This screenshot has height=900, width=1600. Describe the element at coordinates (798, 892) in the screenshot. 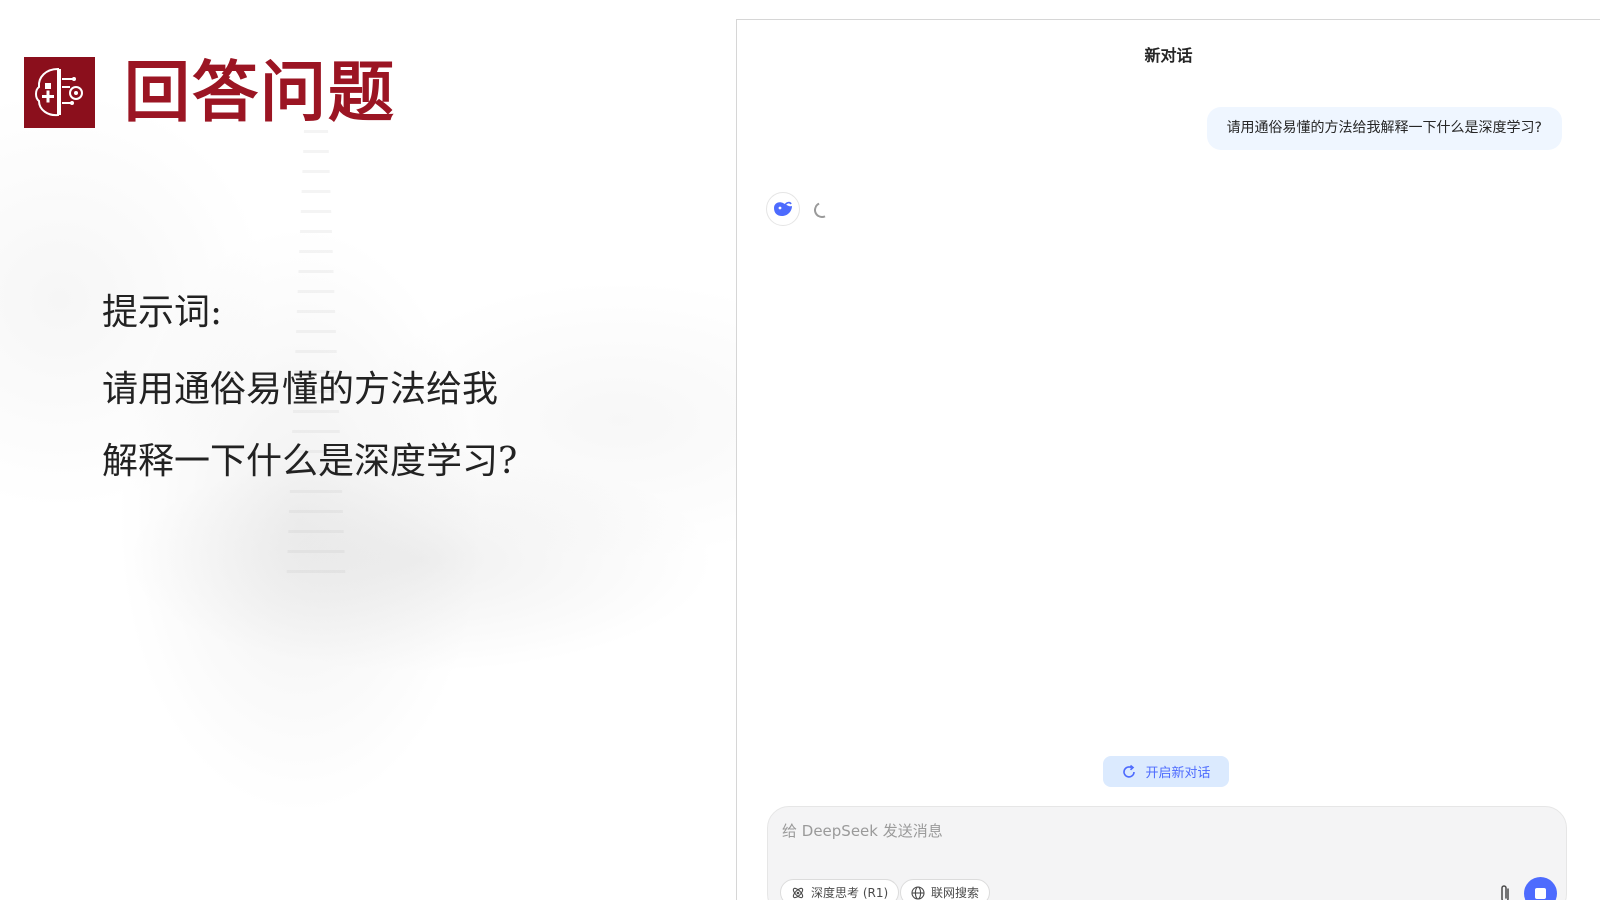

I see `atom-icon` at that location.